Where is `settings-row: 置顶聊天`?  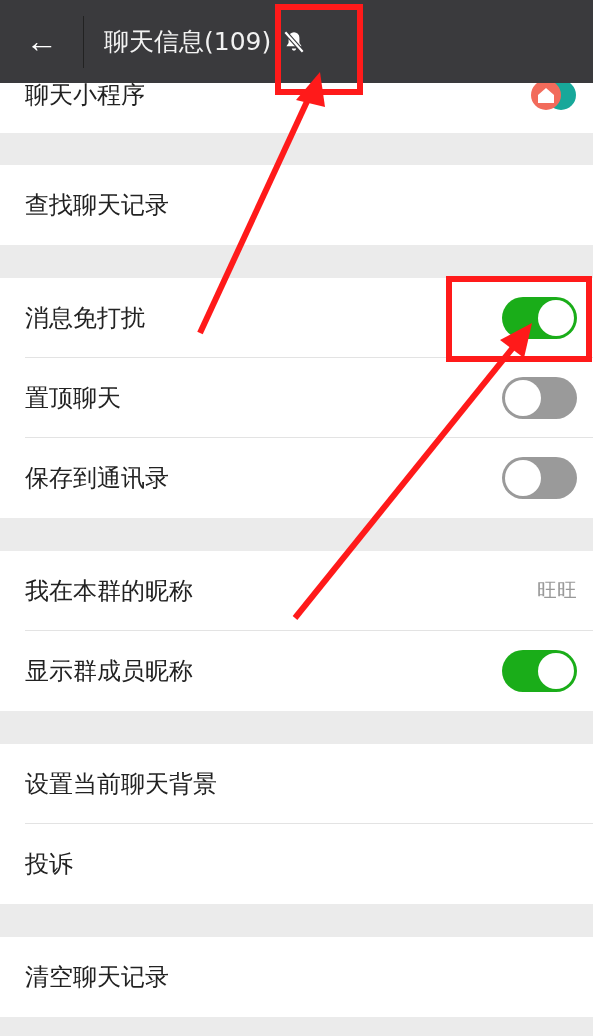
settings-row: 置顶聊天 is located at coordinates (309, 398).